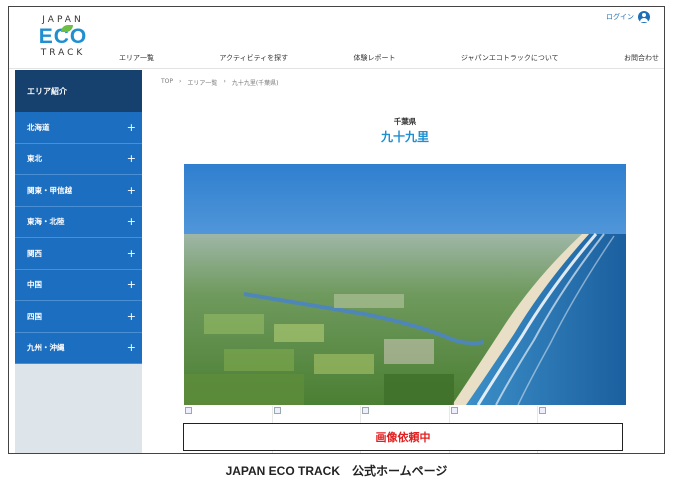  What do you see at coordinates (78, 128) in the screenshot?
I see `sidebar-item-hokkaido: 北海道 +` at bounding box center [78, 128].